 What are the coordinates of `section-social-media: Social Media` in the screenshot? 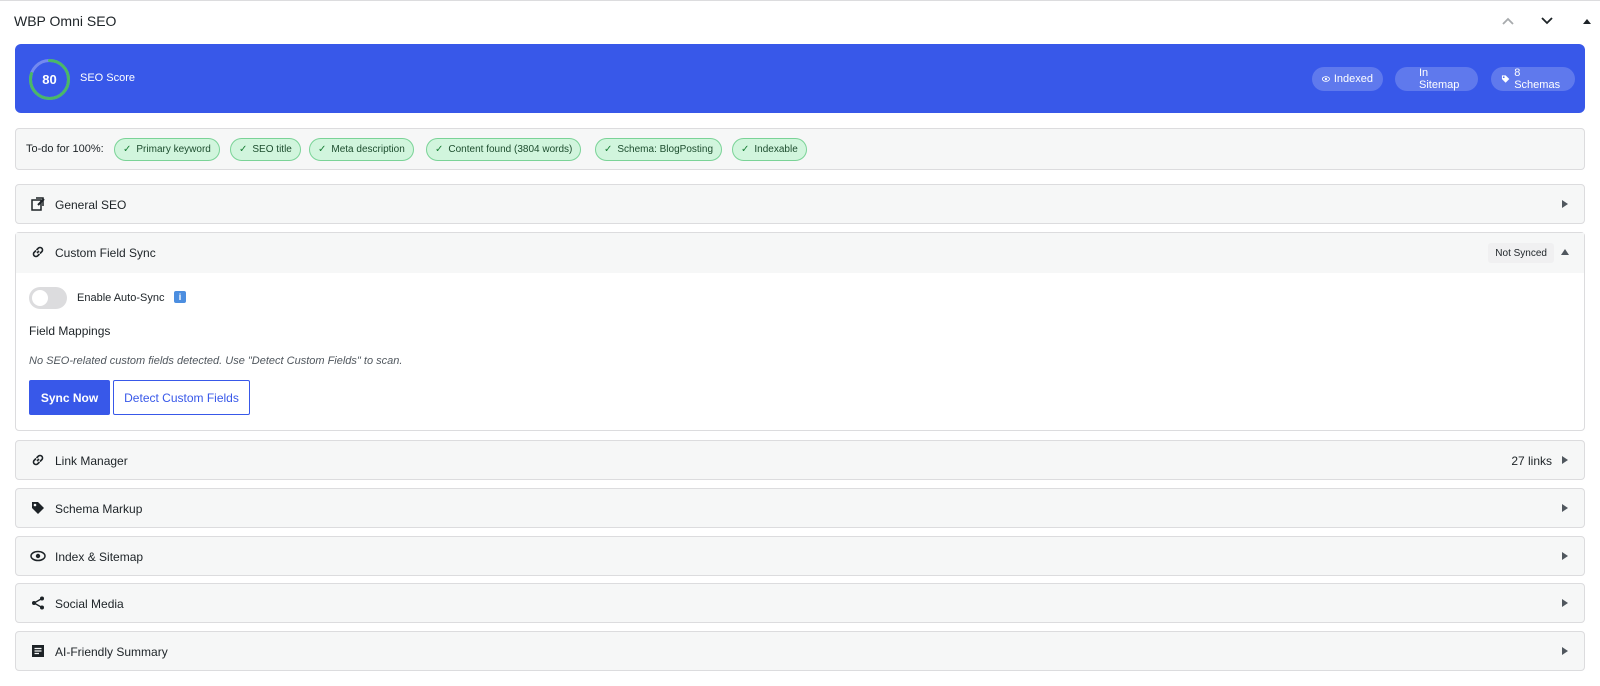 It's located at (800, 603).